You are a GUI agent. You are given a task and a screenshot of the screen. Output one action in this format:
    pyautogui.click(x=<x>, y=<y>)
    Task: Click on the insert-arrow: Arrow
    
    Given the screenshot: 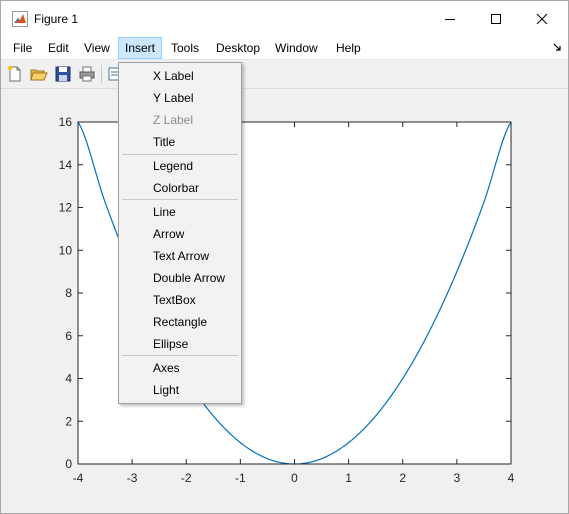 What is the action you would take?
    pyautogui.click(x=180, y=234)
    